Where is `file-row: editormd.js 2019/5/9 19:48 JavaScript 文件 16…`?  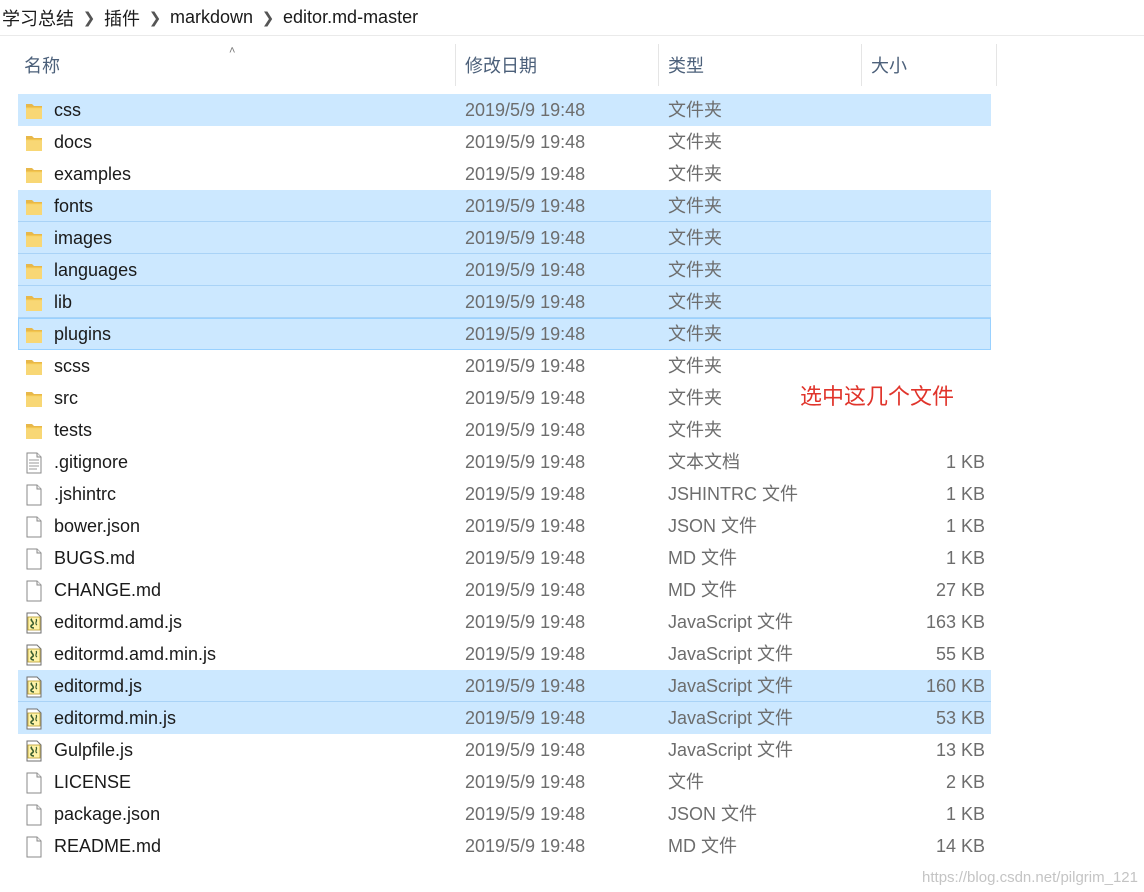
file-row: editormd.js 2019/5/9 19:48 JavaScript 文件 16… is located at coordinates (500, 686).